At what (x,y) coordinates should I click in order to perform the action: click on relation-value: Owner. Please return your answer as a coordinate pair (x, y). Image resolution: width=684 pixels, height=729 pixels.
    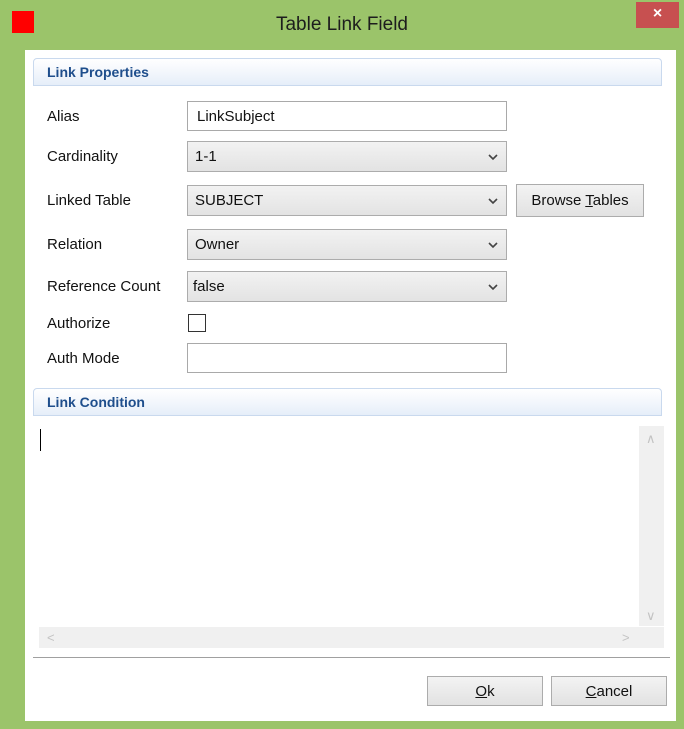
    Looking at the image, I should click on (217, 244).